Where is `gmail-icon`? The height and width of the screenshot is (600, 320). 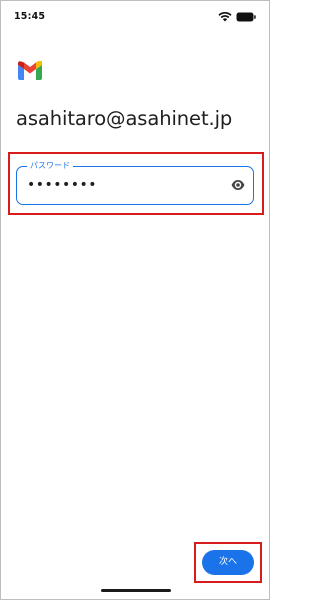
gmail-icon is located at coordinates (30, 70).